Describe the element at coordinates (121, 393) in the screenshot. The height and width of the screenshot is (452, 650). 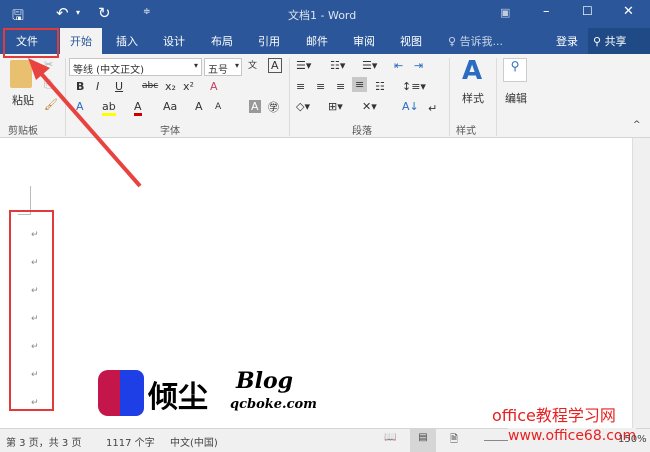
I see `qc-logo` at that location.